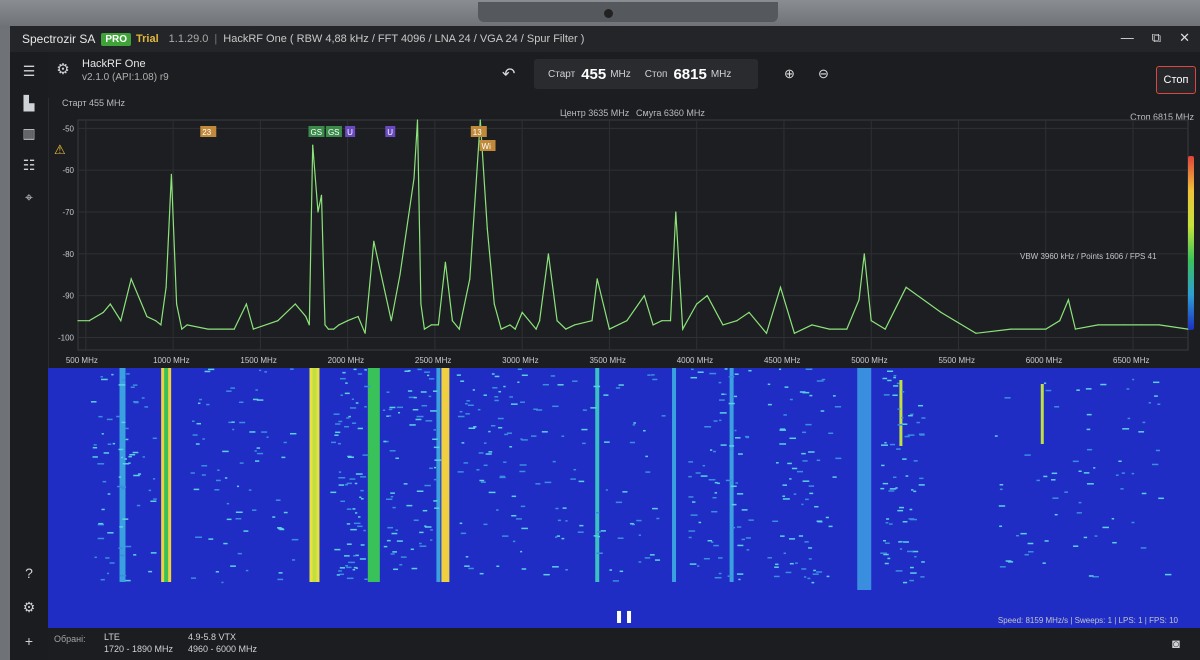  What do you see at coordinates (1044, 360) in the screenshot?
I see `x-tick-label: 6000 MHz` at bounding box center [1044, 360].